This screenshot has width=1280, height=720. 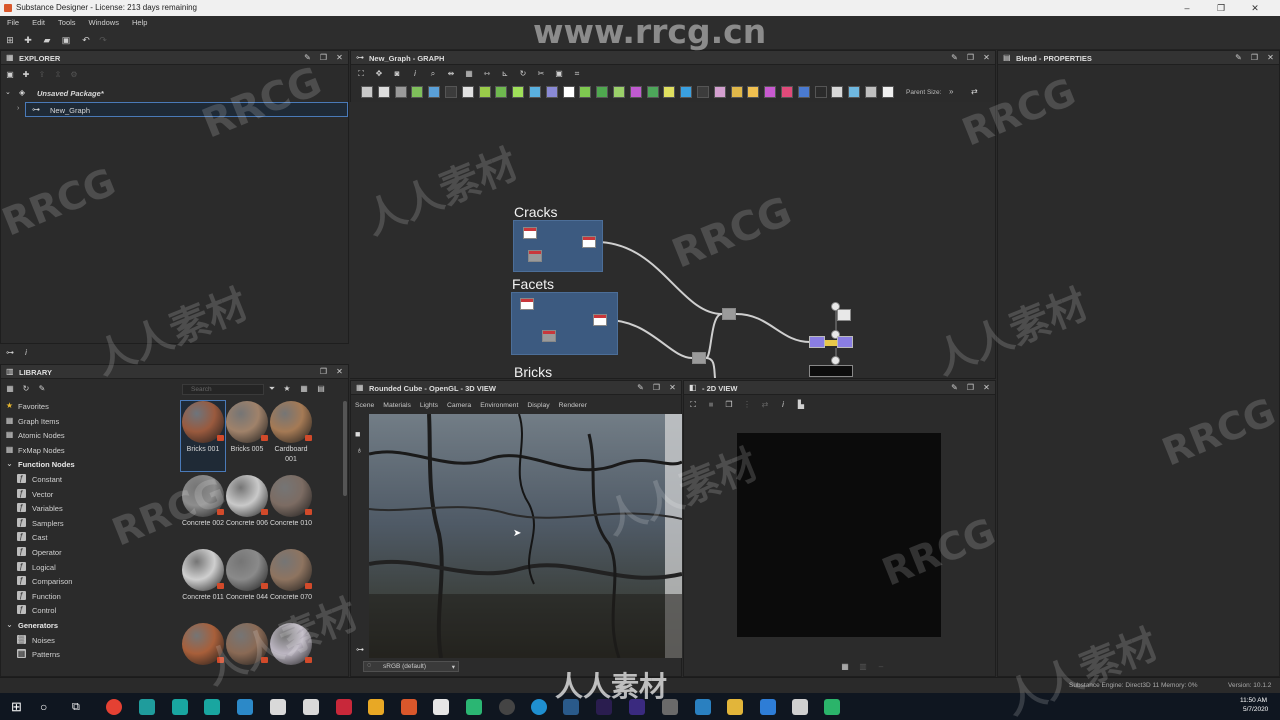 I want to click on save-icon: ▣, so click(x=66, y=40).